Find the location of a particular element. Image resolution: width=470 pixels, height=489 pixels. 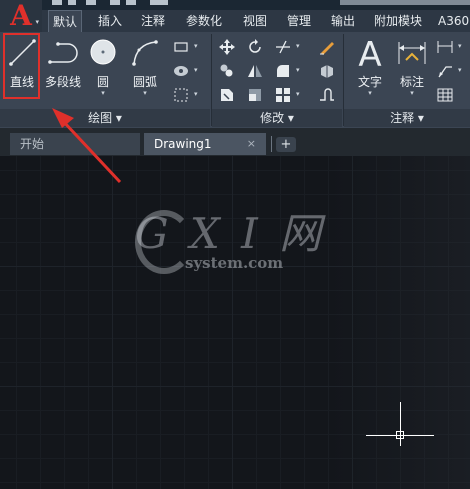

text-icon: A is located at coordinates (369, 55).